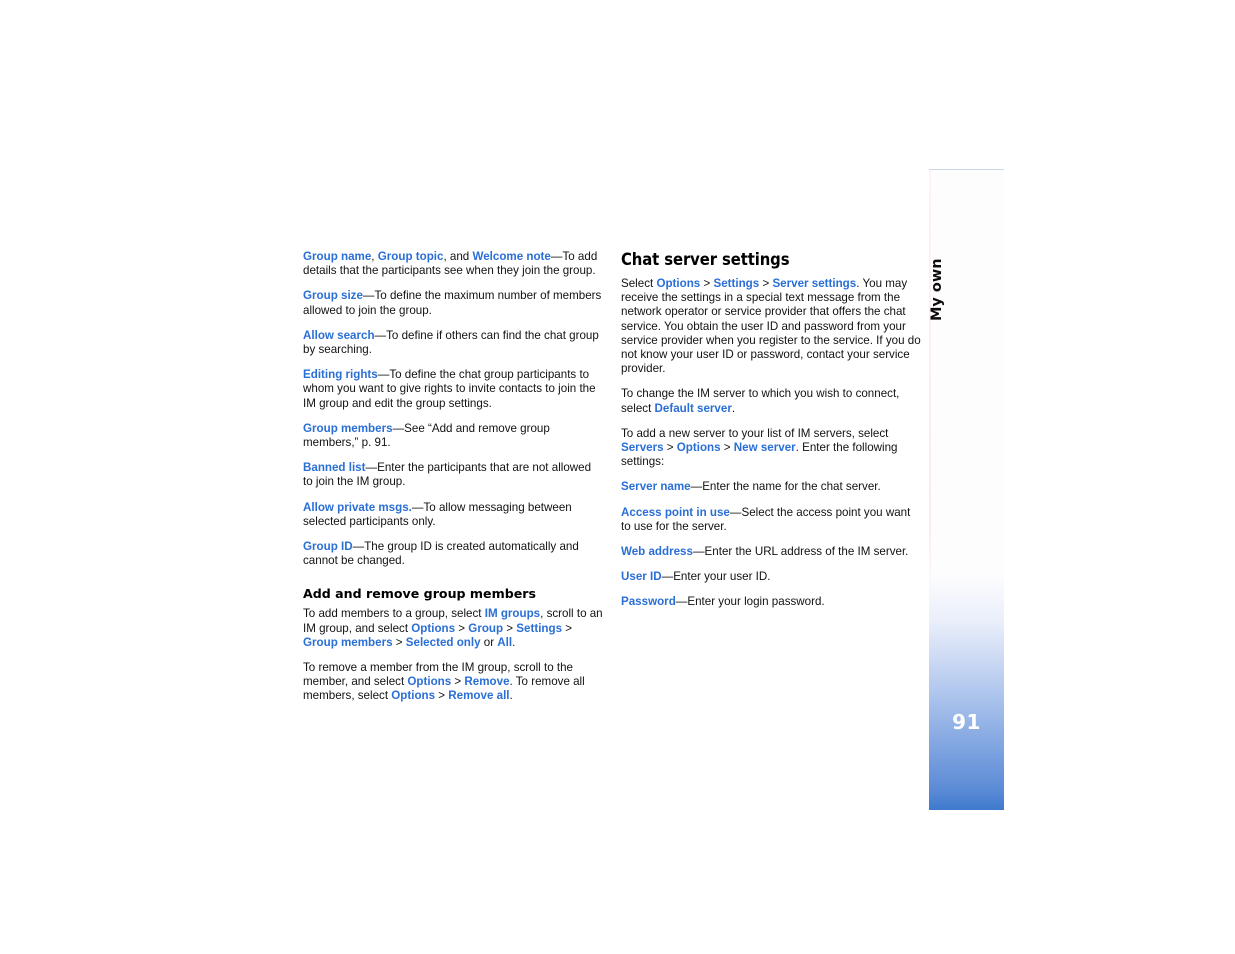 The image size is (1235, 954). What do you see at coordinates (394, 614) in the screenshot?
I see `body-text: To add members to a group, select` at bounding box center [394, 614].